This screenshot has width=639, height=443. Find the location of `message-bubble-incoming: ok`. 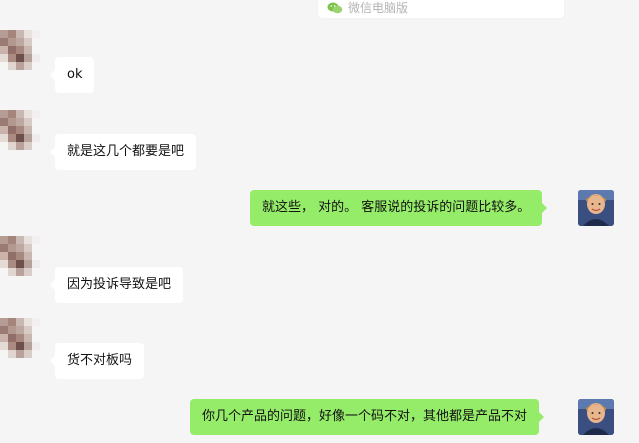

message-bubble-incoming: ok is located at coordinates (72, 75).